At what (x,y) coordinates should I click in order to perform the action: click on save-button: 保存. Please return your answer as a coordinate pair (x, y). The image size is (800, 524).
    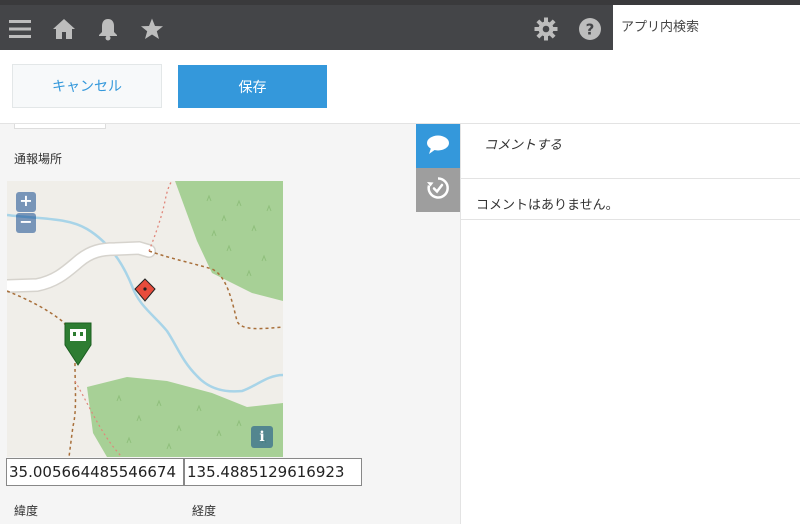
    Looking at the image, I should click on (252, 86).